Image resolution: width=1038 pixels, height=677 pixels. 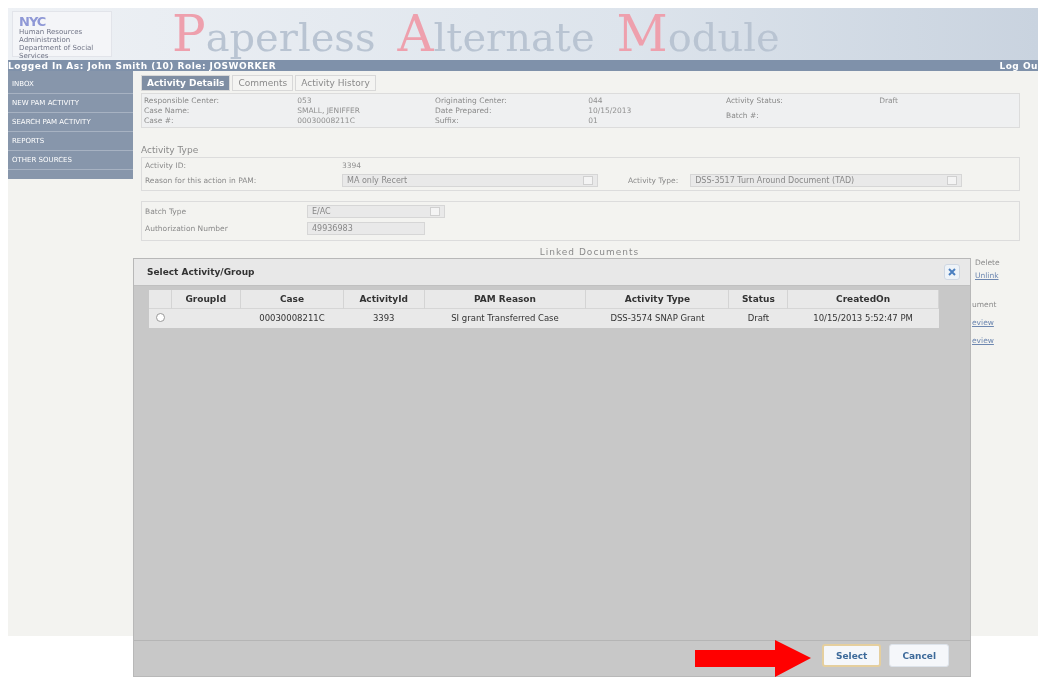 I want to click on close-icon, so click(x=952, y=272).